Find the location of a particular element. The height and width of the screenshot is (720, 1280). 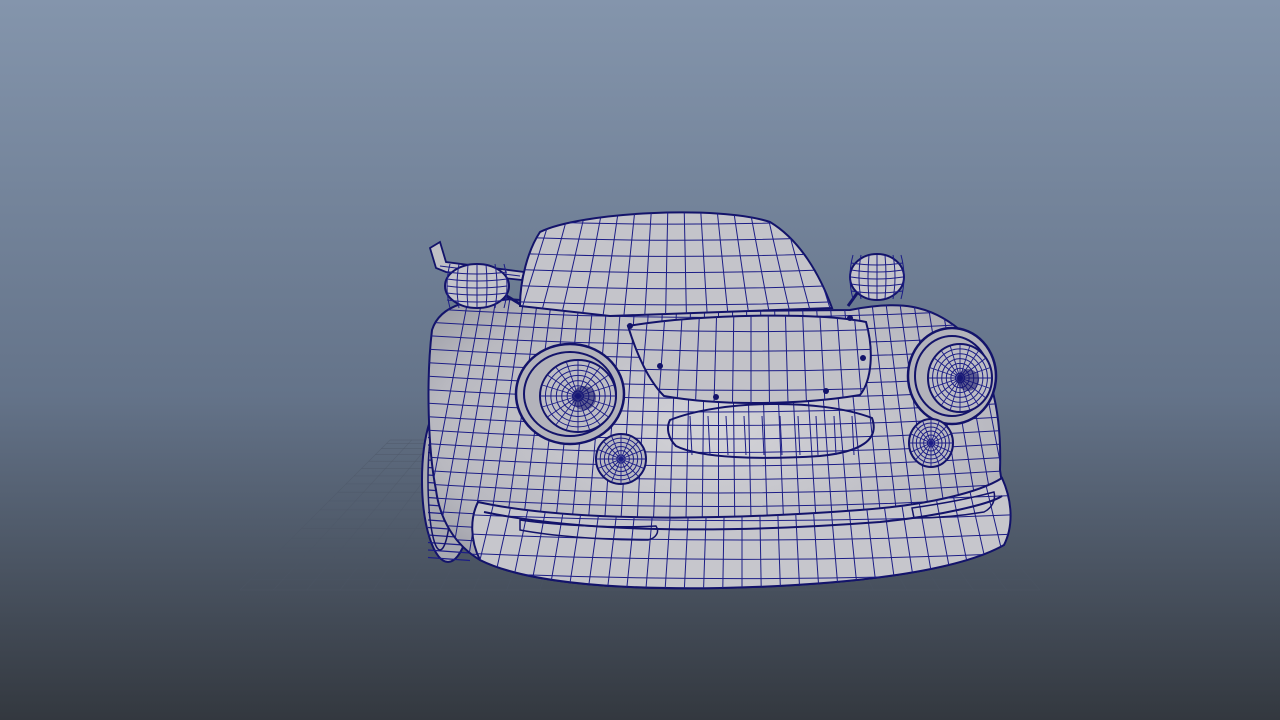

right-headlight is located at coordinates (952, 376).